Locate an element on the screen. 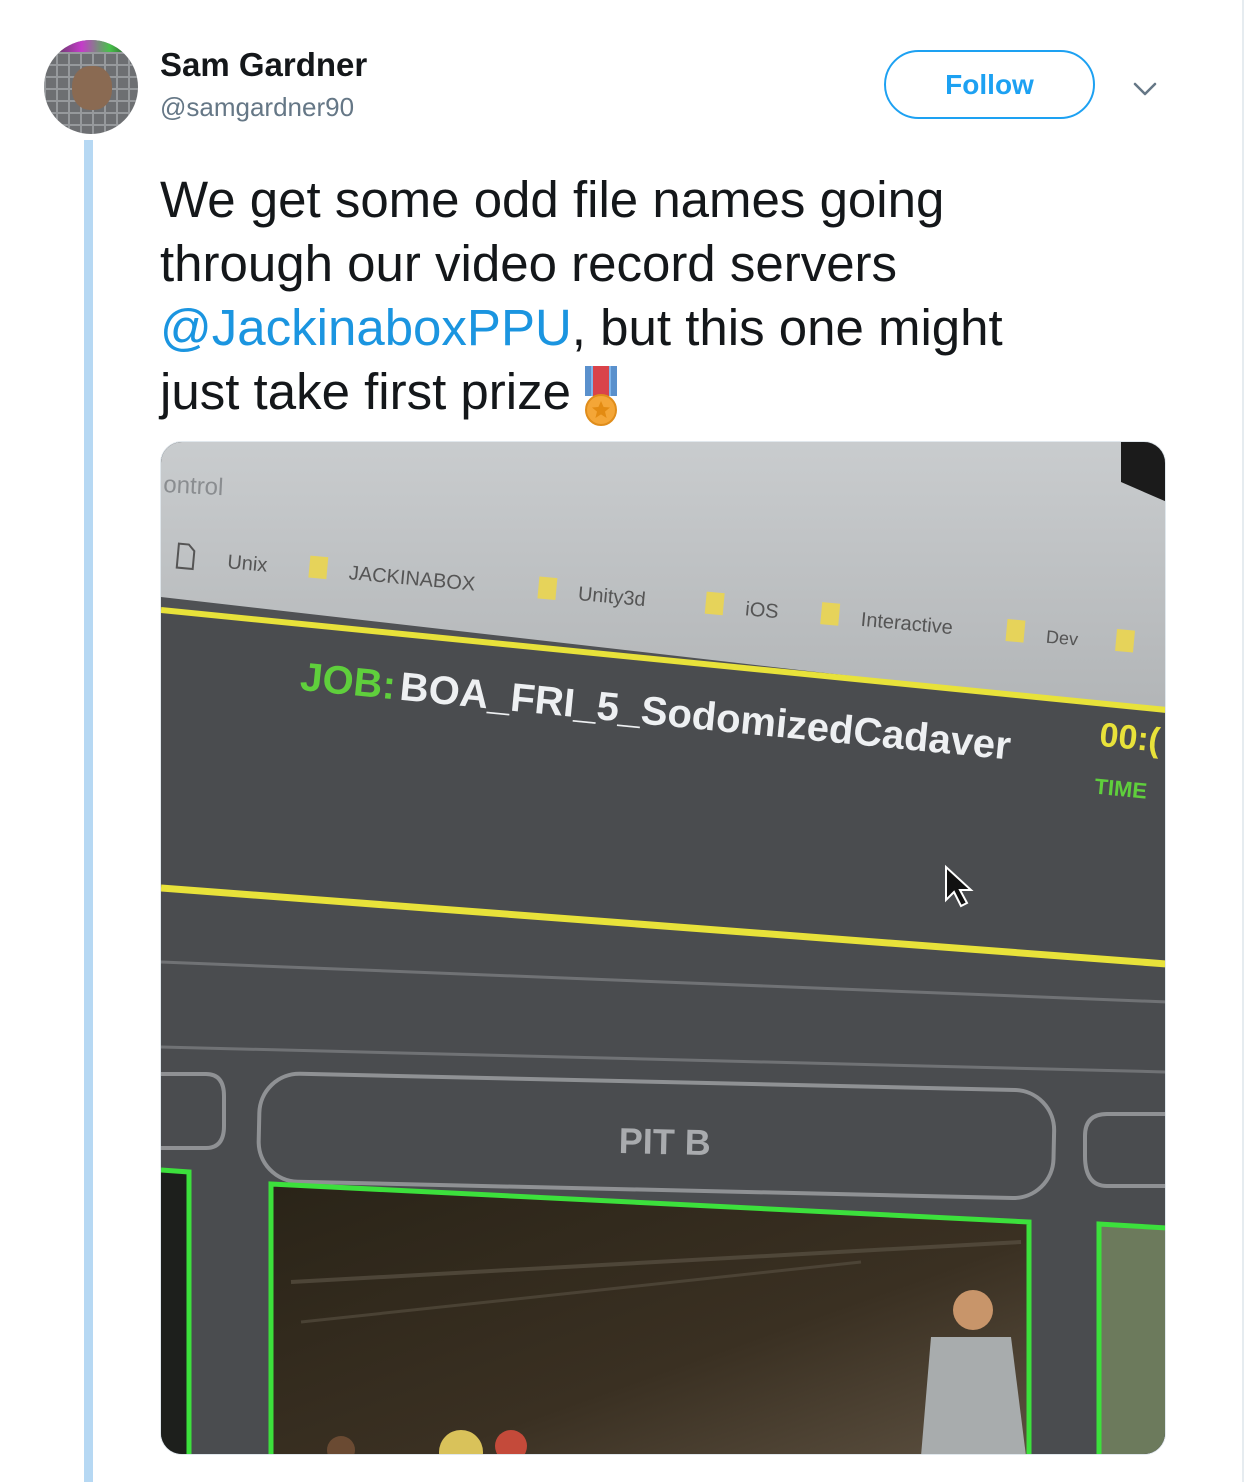  job-label: JOB: is located at coordinates (347, 681).